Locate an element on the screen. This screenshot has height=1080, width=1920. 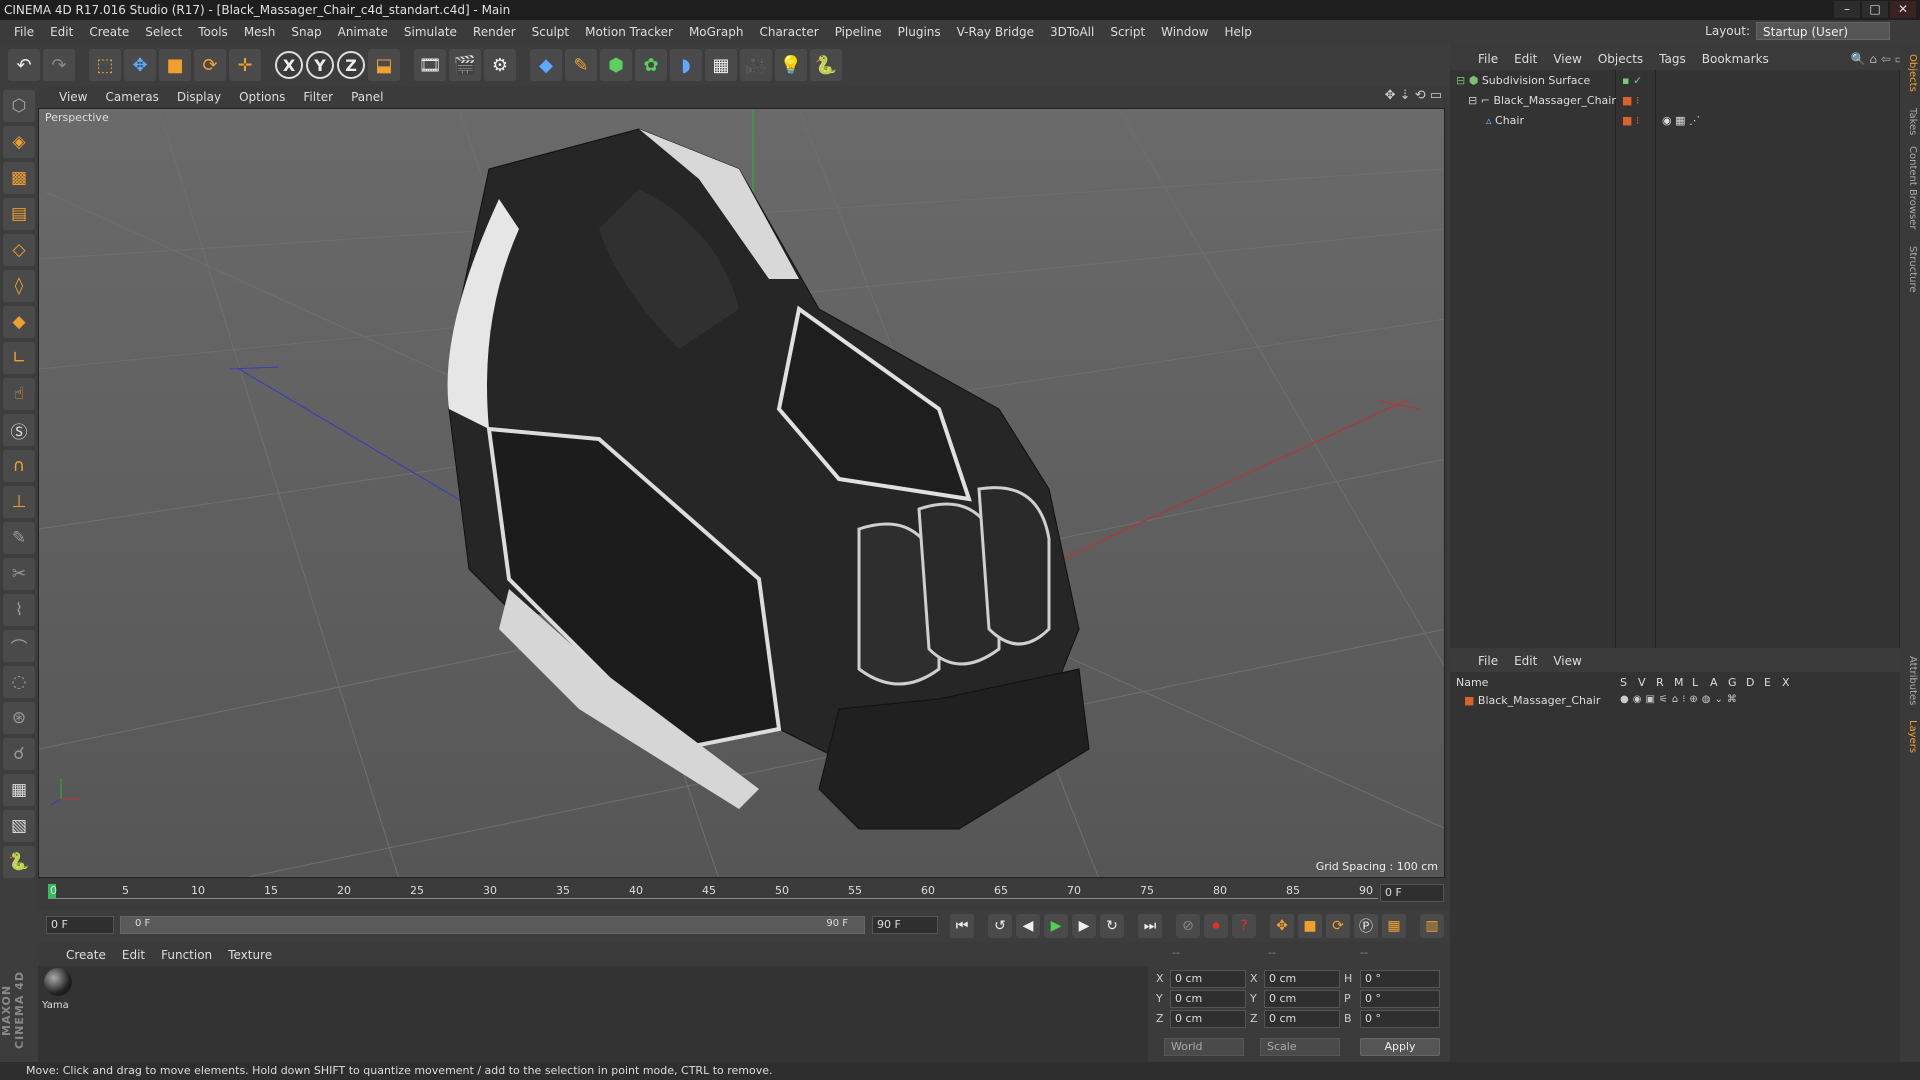
coord-mode-dropdown: World is located at coordinates (1204, 1047).